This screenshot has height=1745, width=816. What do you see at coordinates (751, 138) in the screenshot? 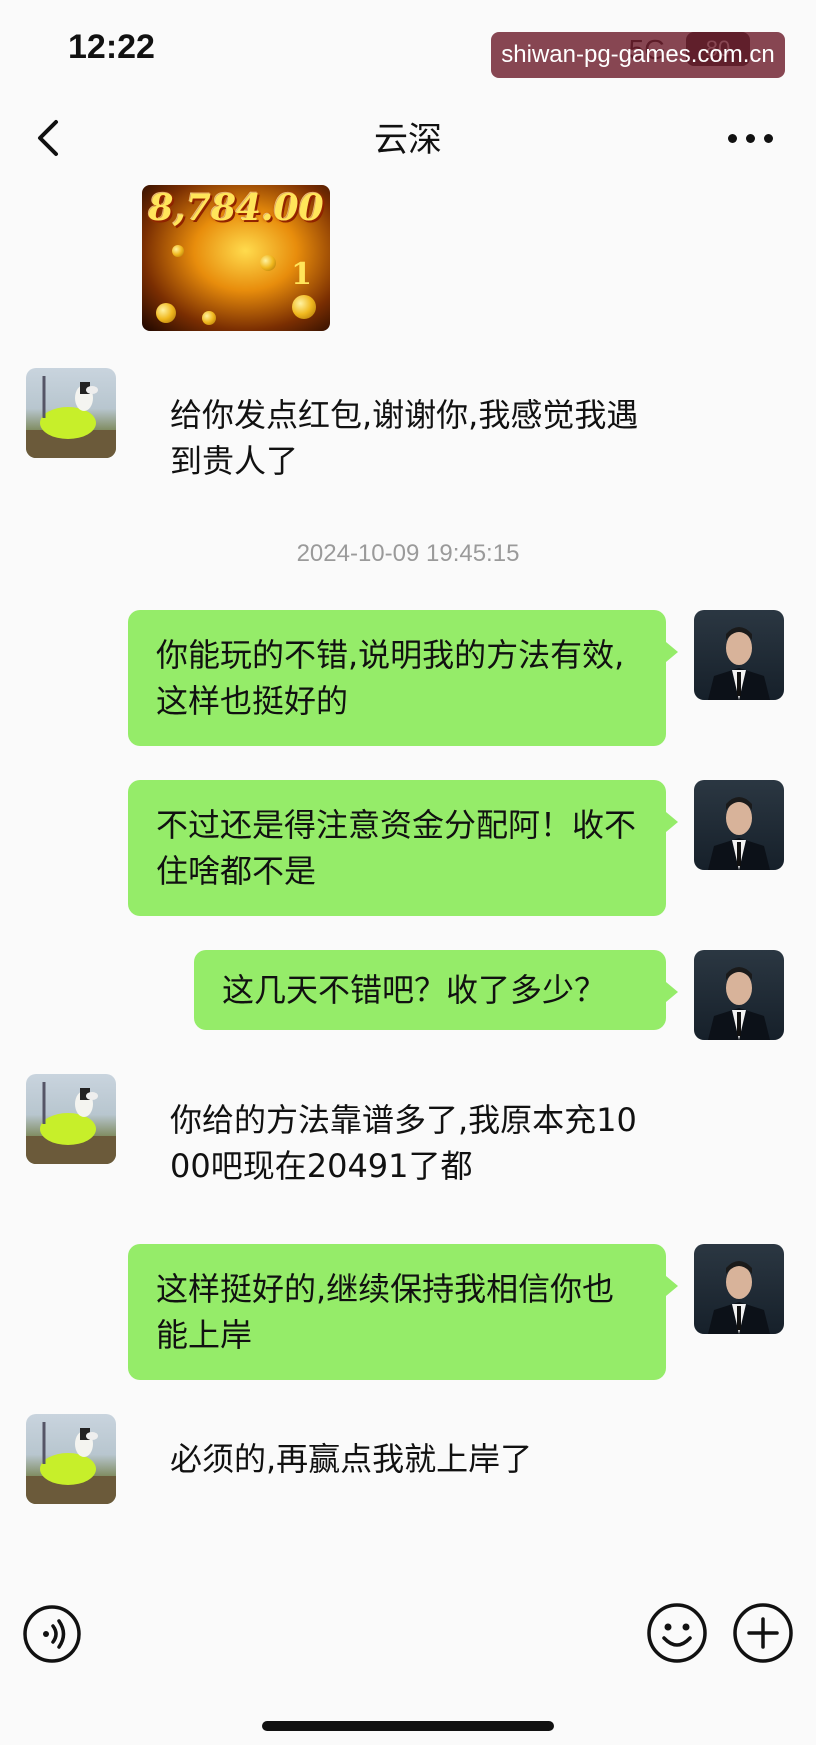
I see `more-button` at bounding box center [751, 138].